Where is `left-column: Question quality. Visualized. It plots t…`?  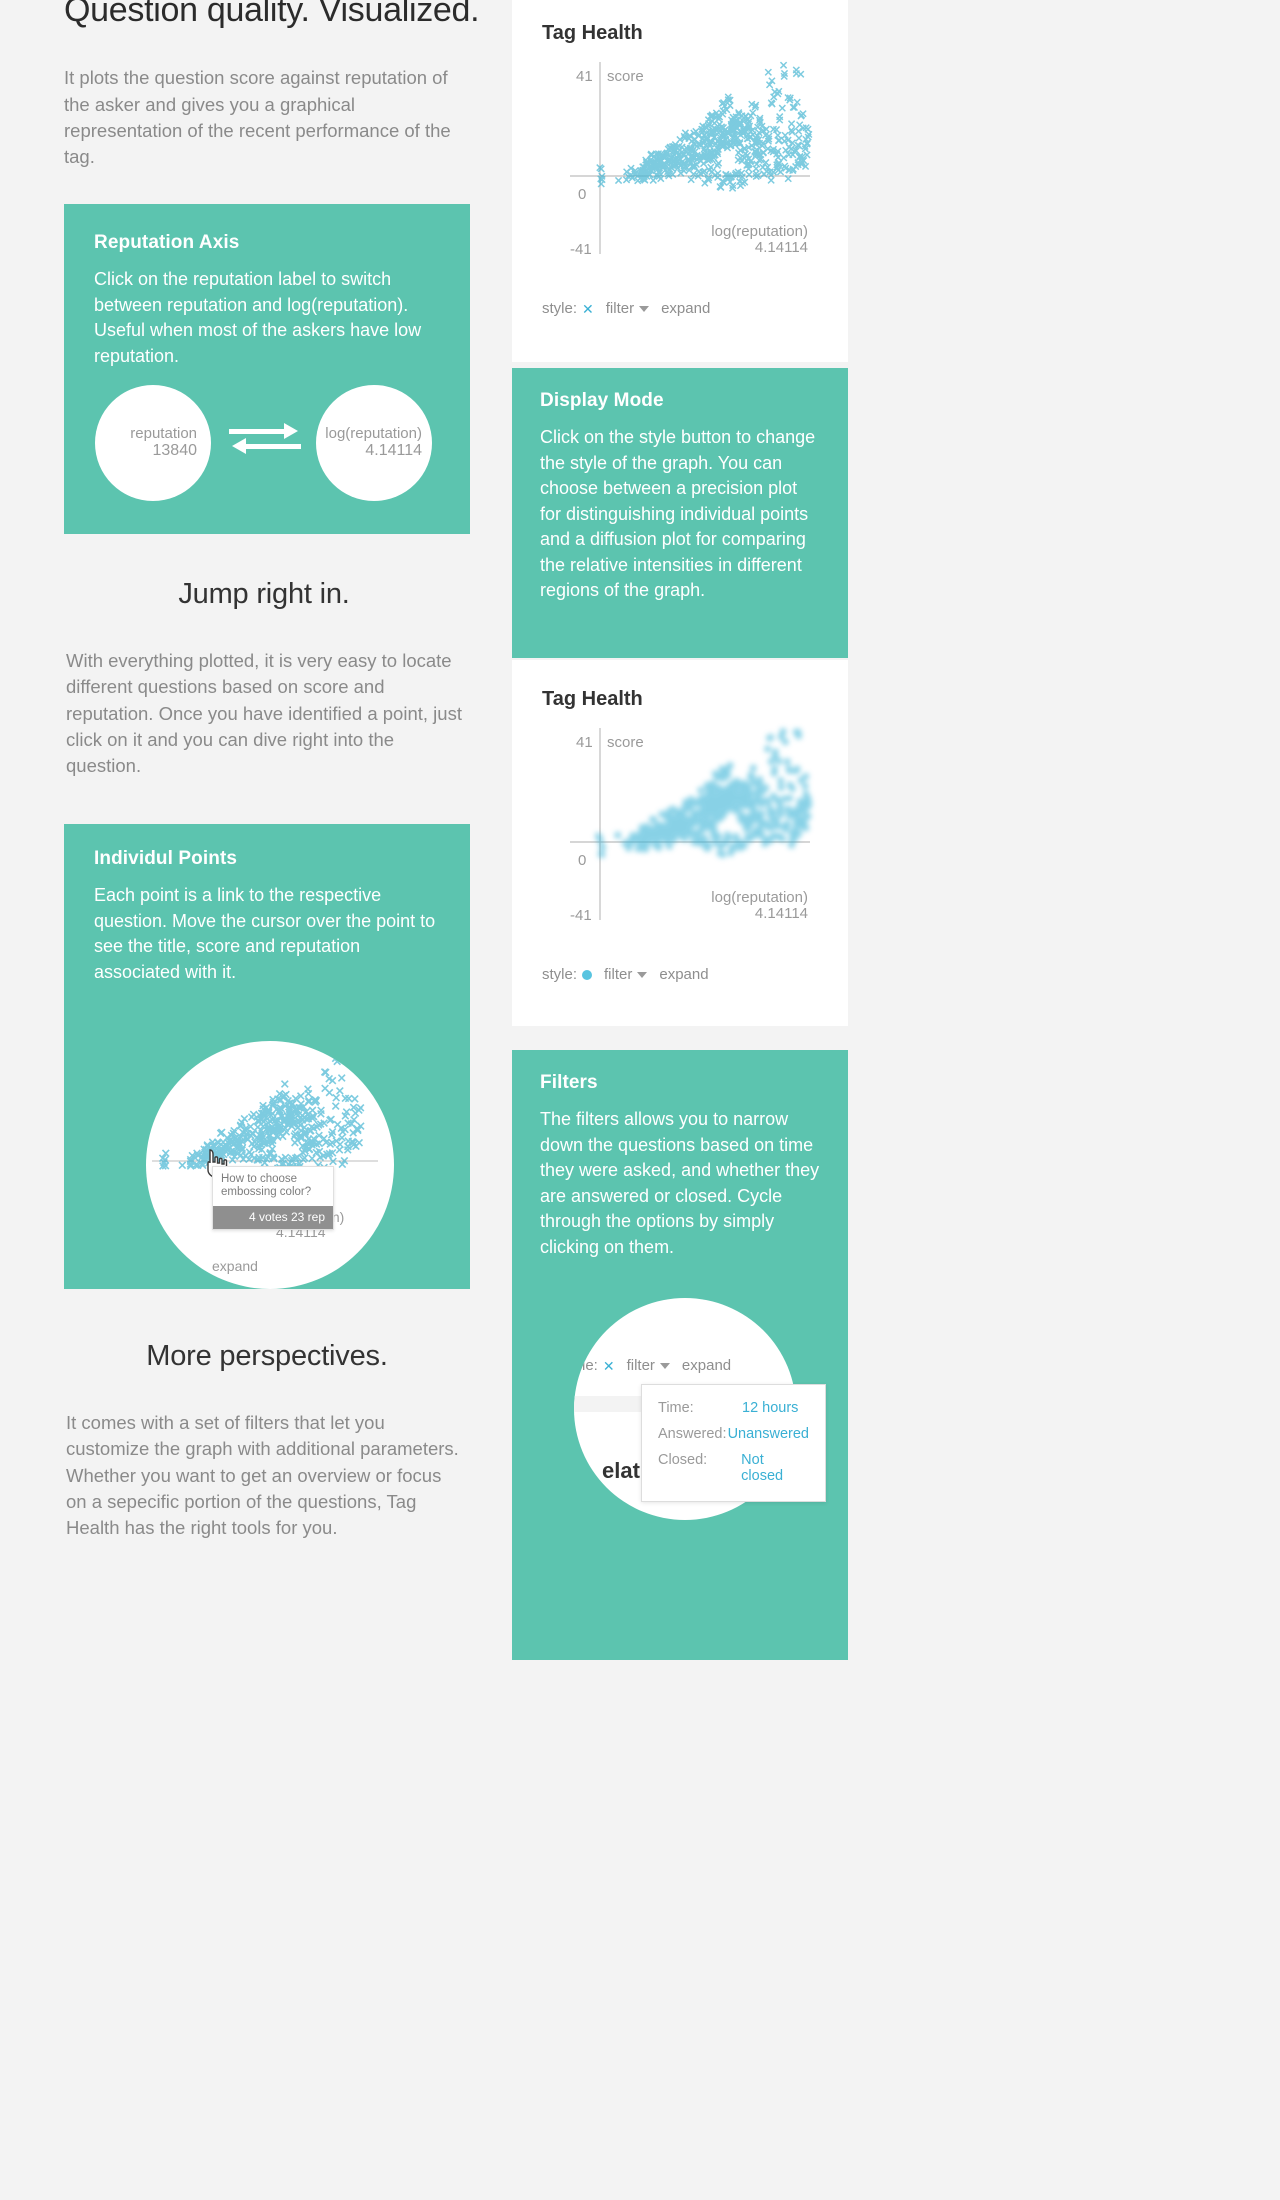
left-column: Question quality. Visualized. It plots t… is located at coordinates (274, 85).